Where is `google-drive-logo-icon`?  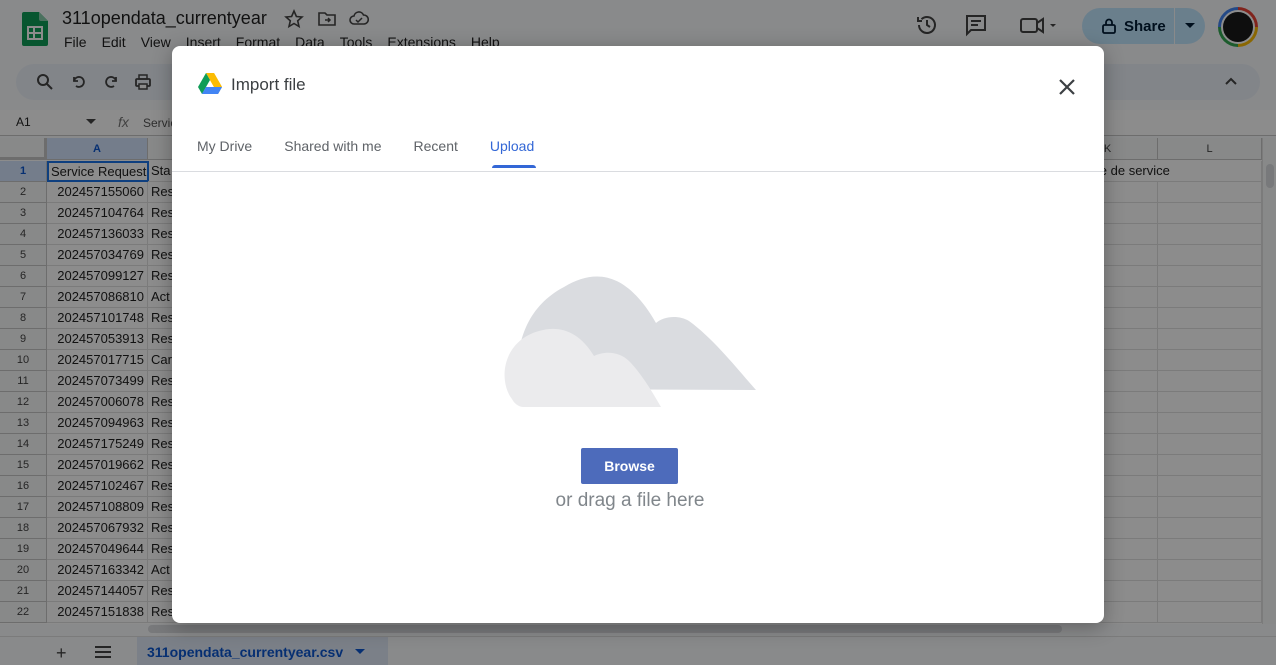 google-drive-logo-icon is located at coordinates (210, 83).